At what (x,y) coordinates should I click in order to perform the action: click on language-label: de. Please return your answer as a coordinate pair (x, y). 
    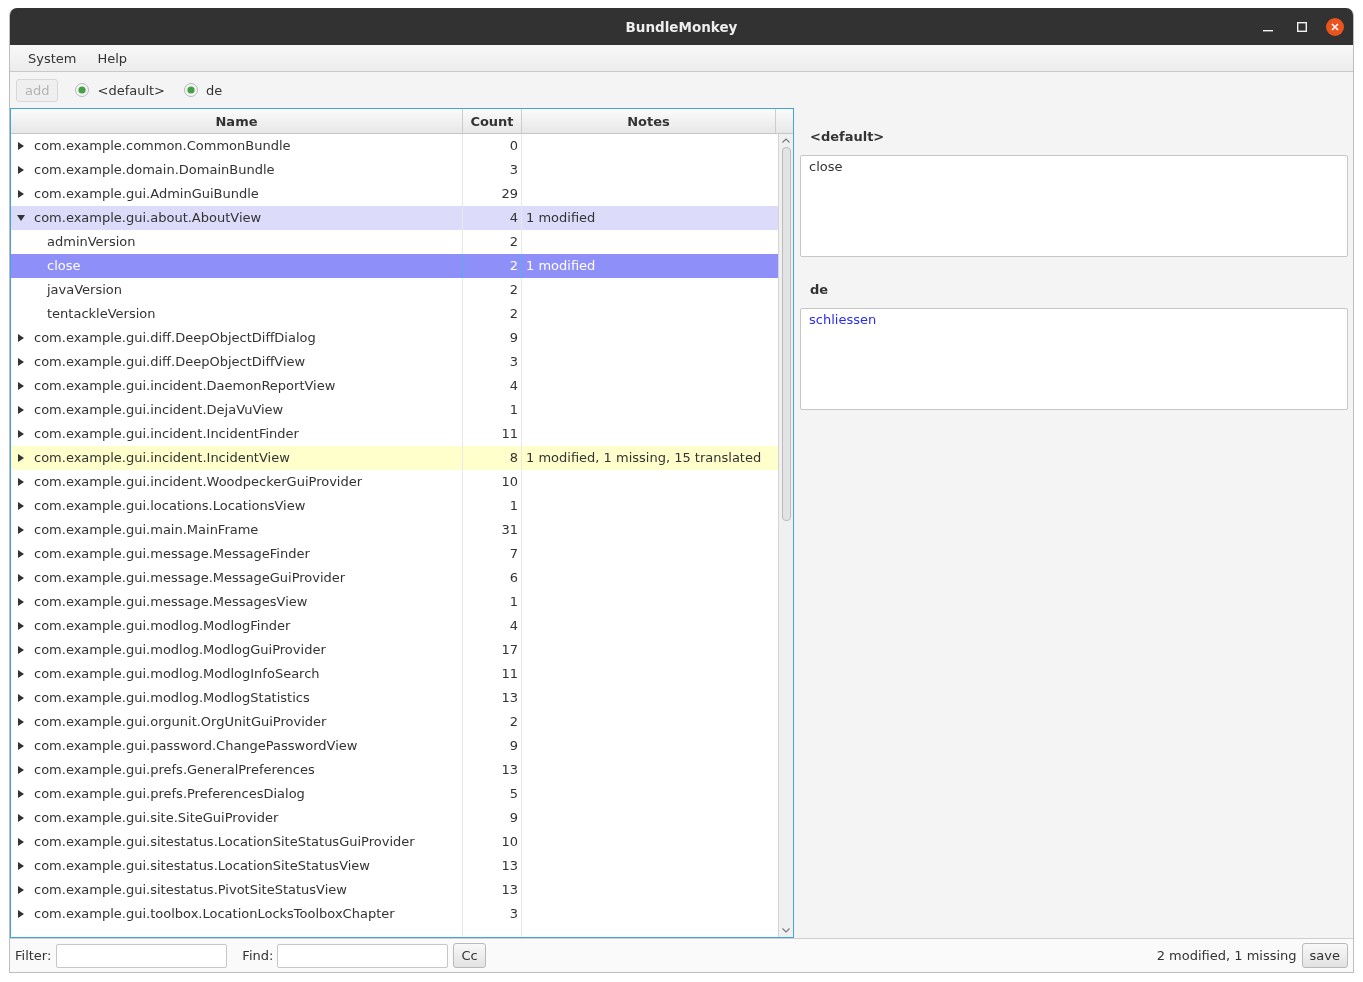
    Looking at the image, I should click on (819, 290).